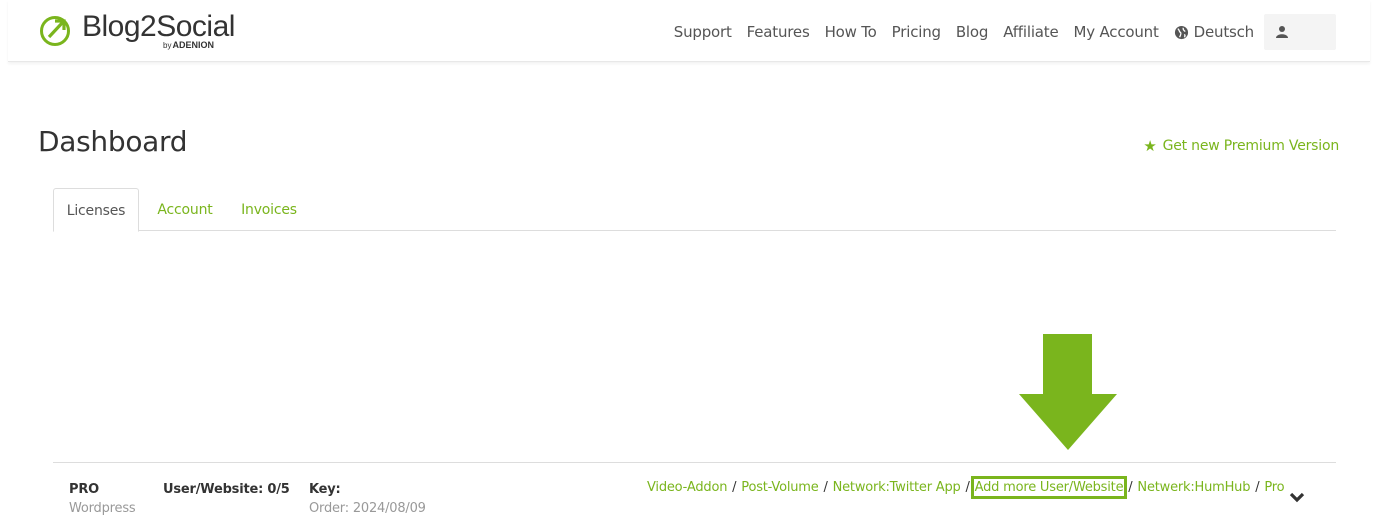 The height and width of the screenshot is (528, 1373). What do you see at coordinates (779, 487) in the screenshot?
I see `addon-post-volume: Post-Volume` at bounding box center [779, 487].